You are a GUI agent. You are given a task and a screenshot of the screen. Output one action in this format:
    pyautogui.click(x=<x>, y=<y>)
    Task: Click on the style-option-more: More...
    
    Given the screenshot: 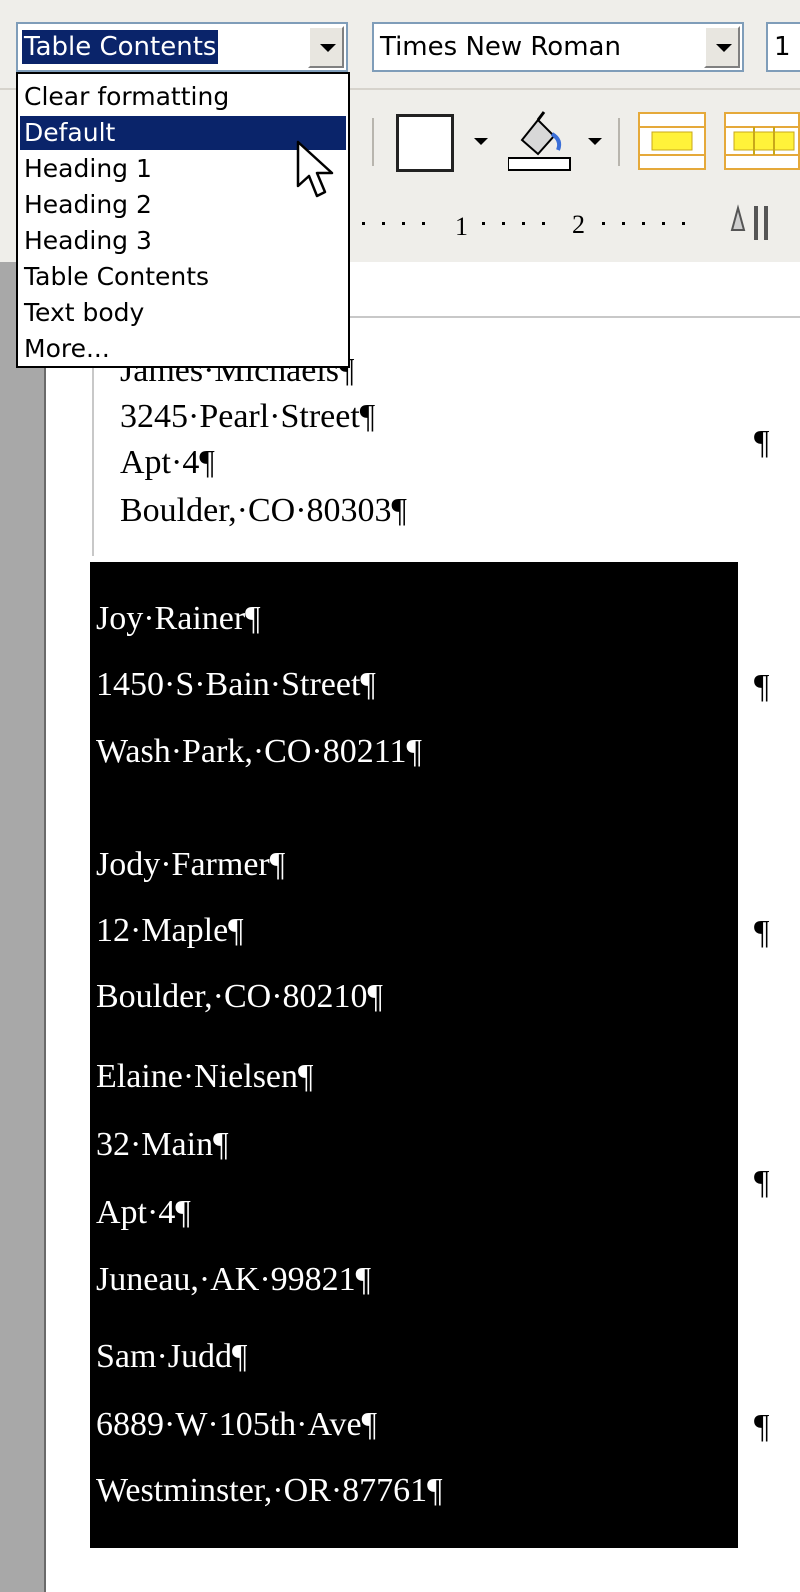 What is the action you would take?
    pyautogui.click(x=183, y=349)
    